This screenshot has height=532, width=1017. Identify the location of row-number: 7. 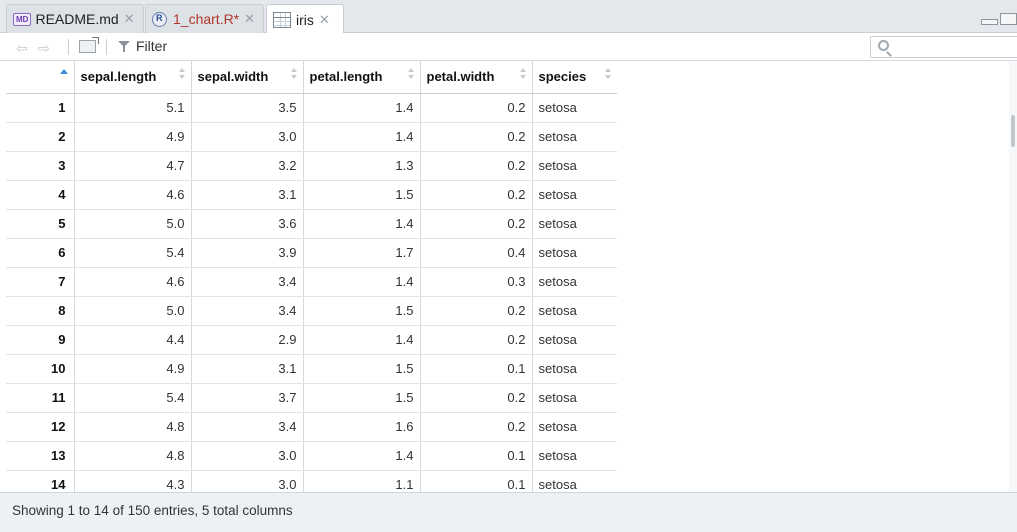
(40, 282).